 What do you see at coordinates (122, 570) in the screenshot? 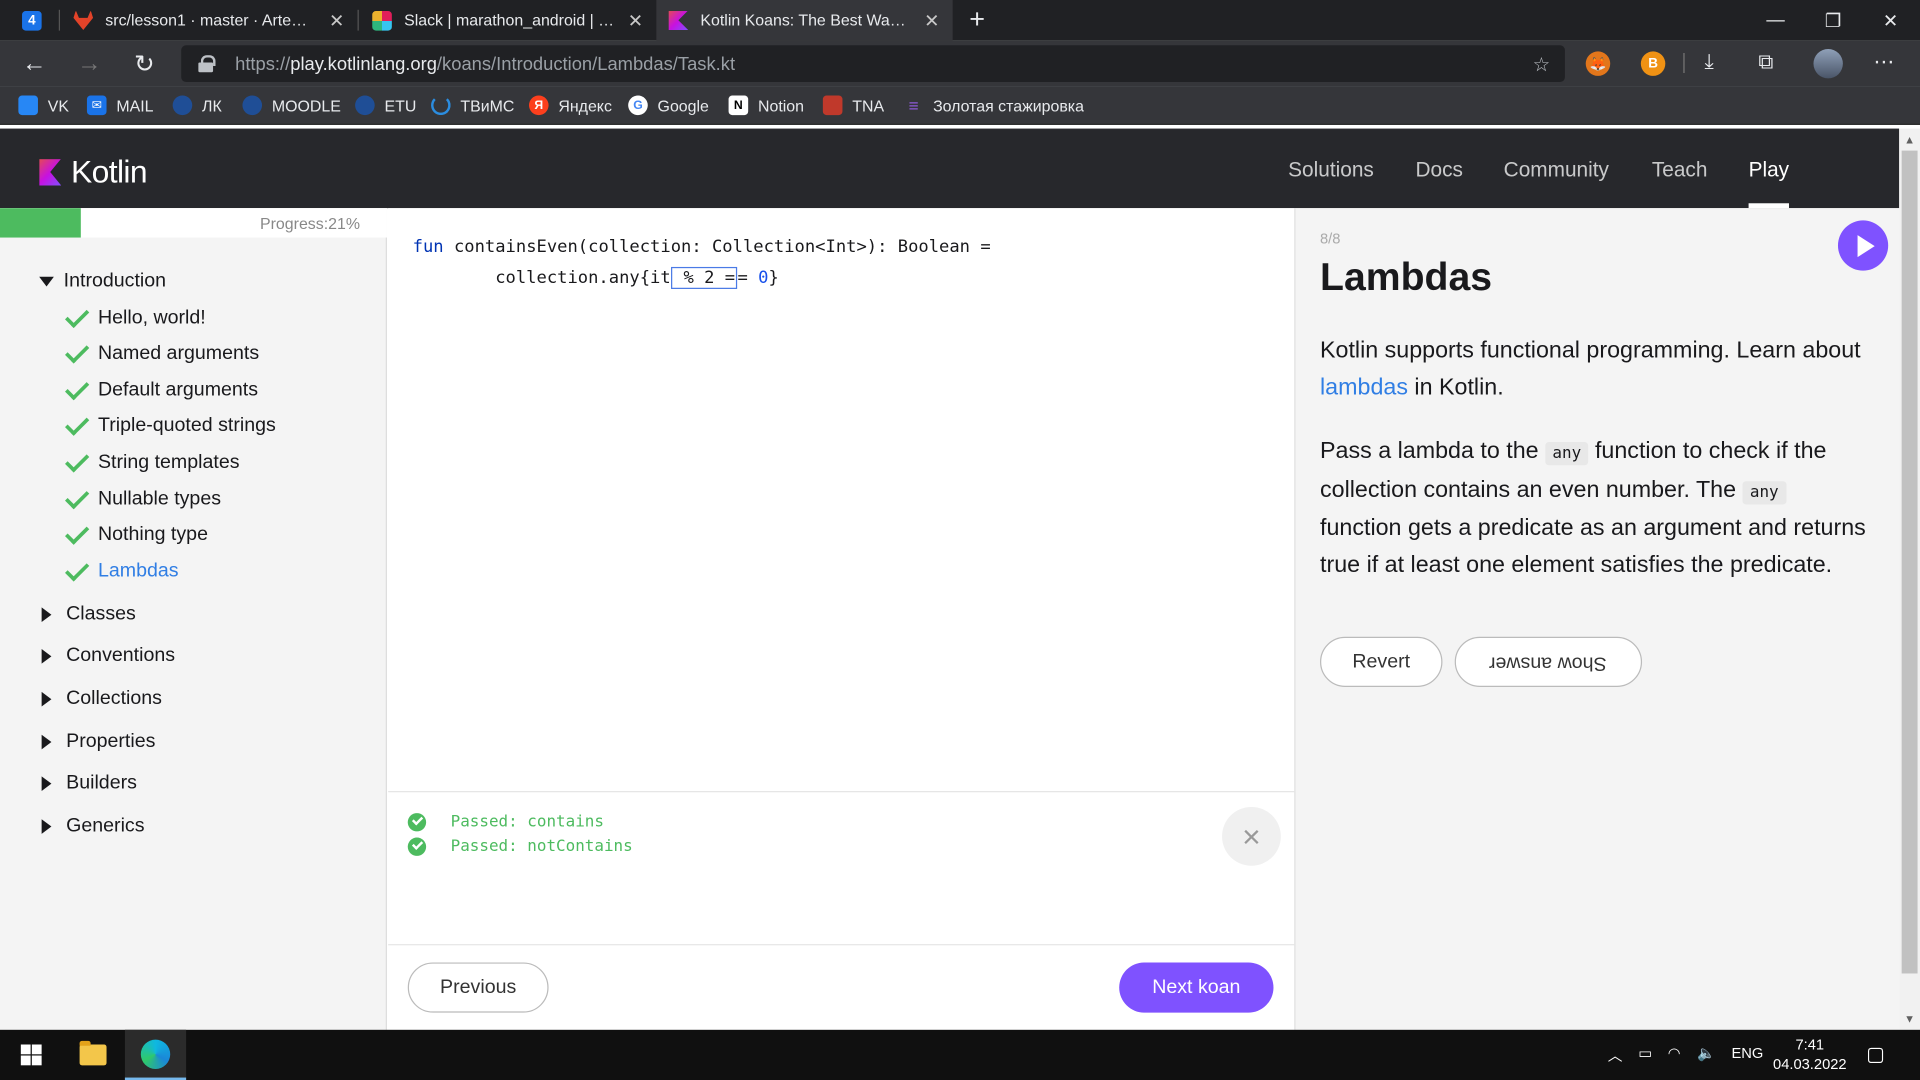
I see `task-lambdas: Lambdas` at bounding box center [122, 570].